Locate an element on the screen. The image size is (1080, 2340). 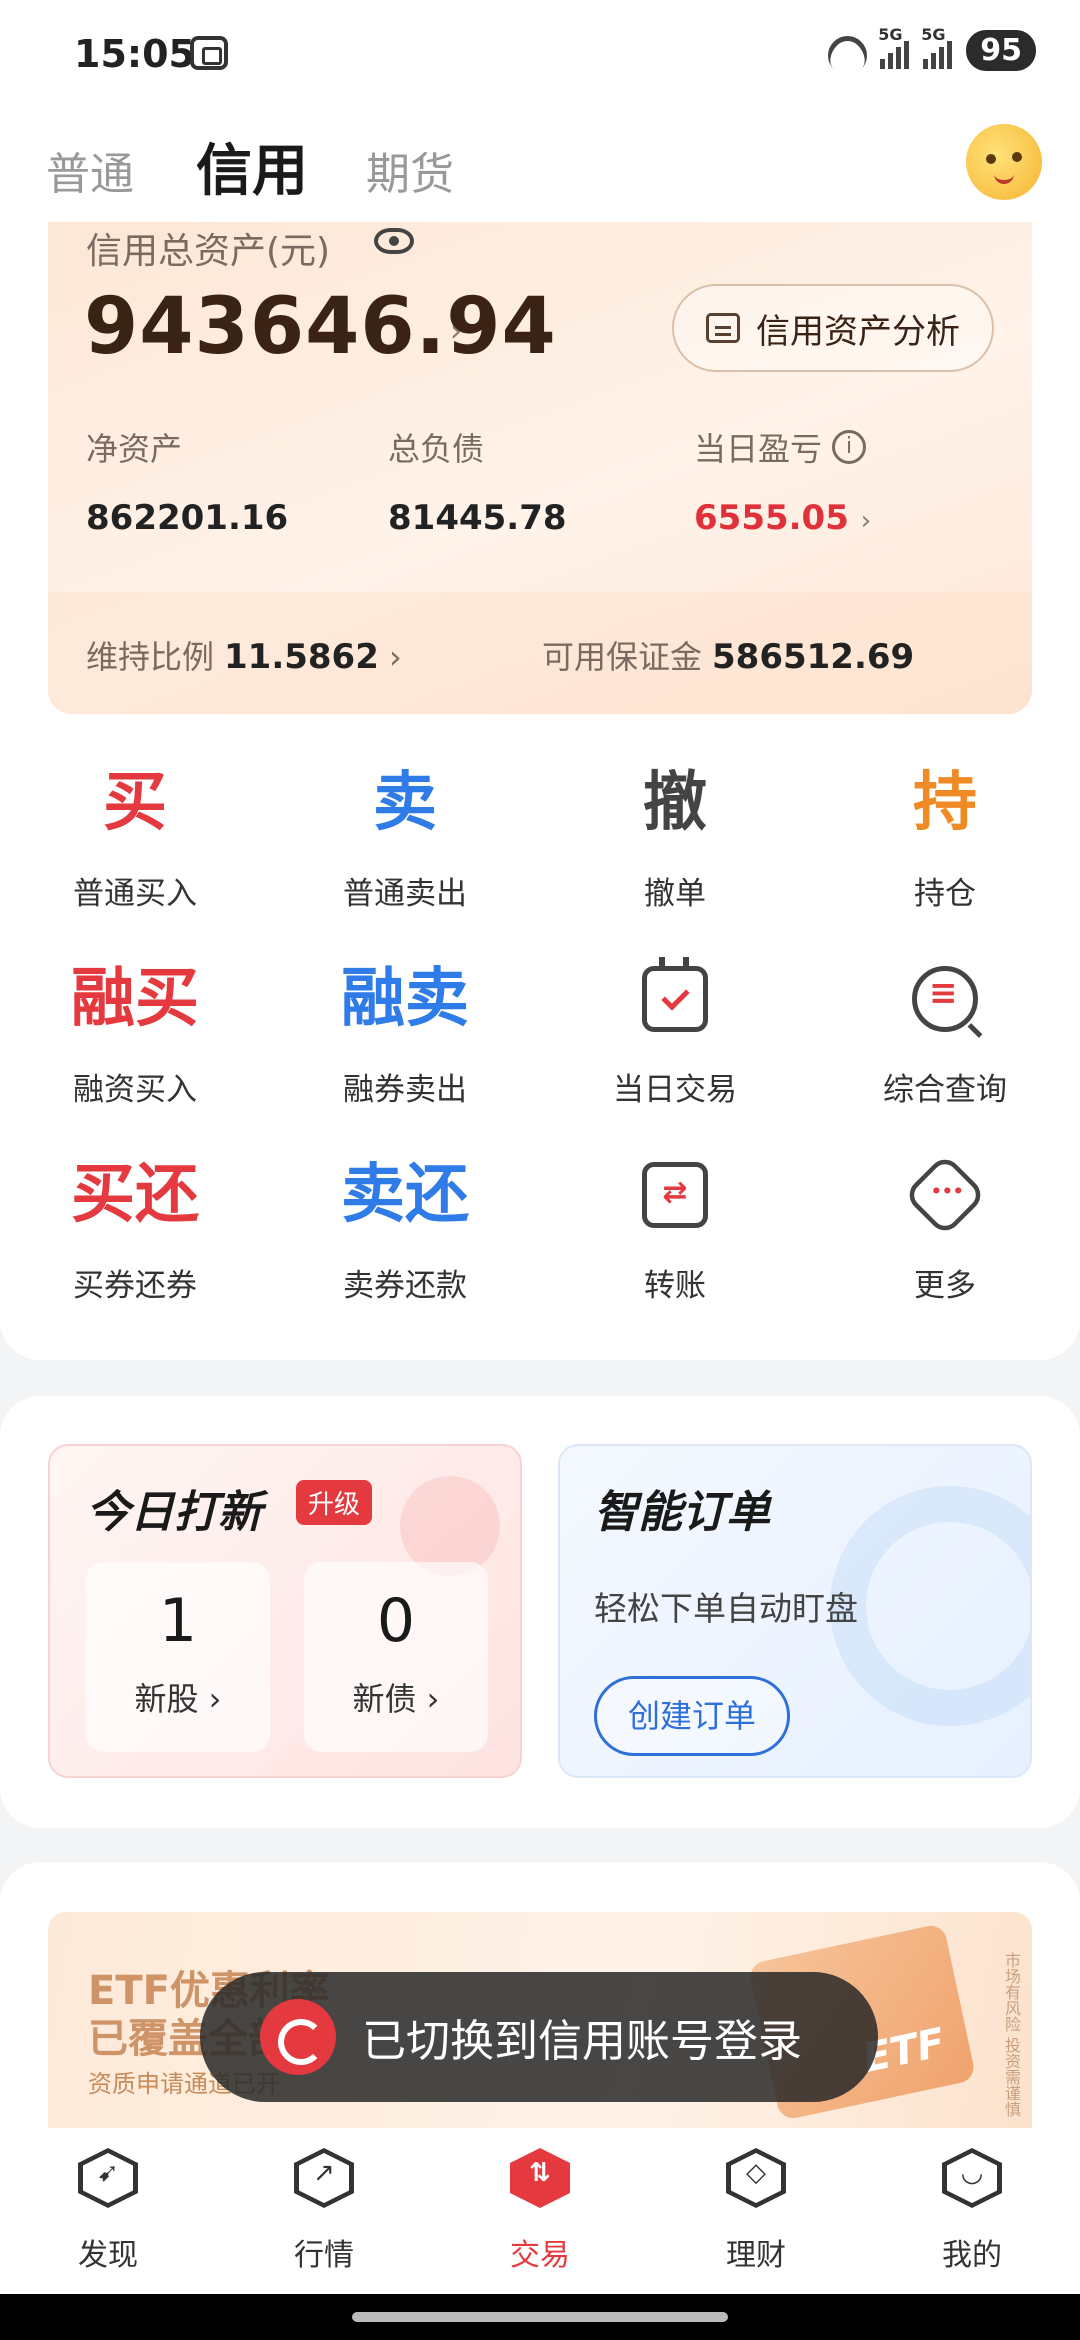
trade-glyph: ⇅ is located at coordinates (540, 2173).